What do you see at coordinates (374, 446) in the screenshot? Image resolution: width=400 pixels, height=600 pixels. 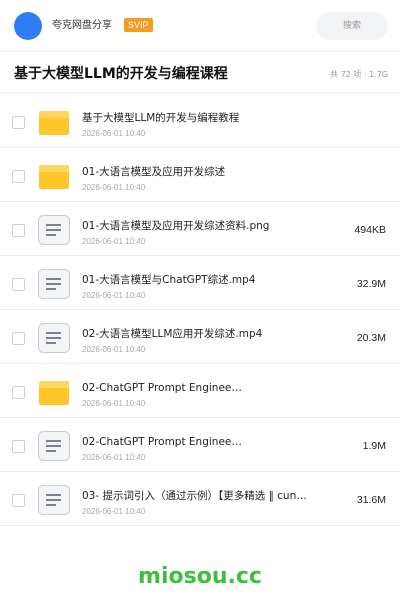 I see `file-size: 1.9M` at bounding box center [374, 446].